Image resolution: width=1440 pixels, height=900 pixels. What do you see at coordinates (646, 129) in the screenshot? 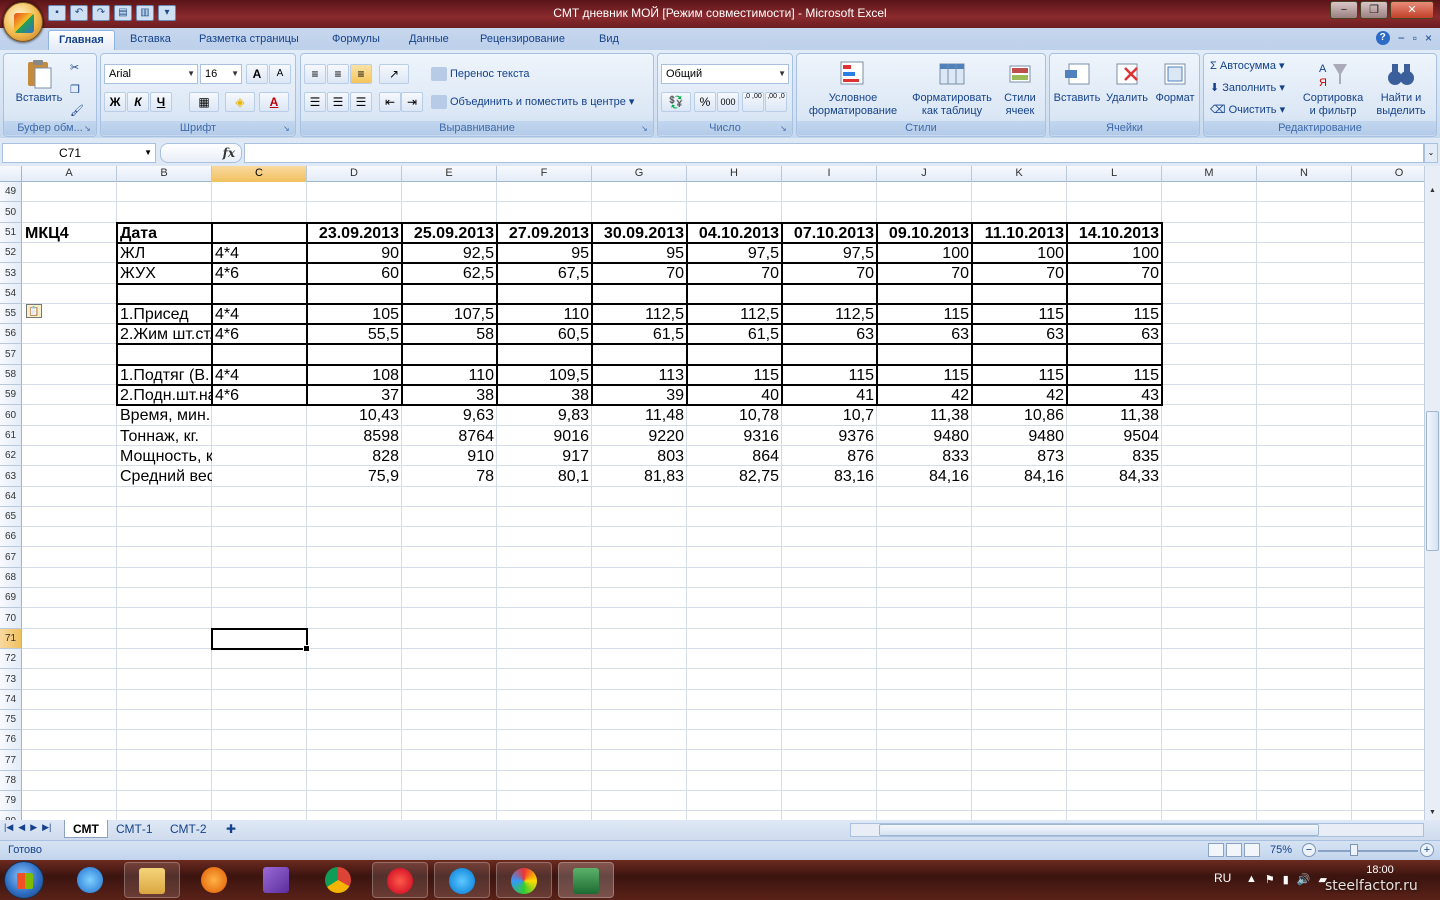
I see `alignment-launcher-icon: ↘` at bounding box center [646, 129].